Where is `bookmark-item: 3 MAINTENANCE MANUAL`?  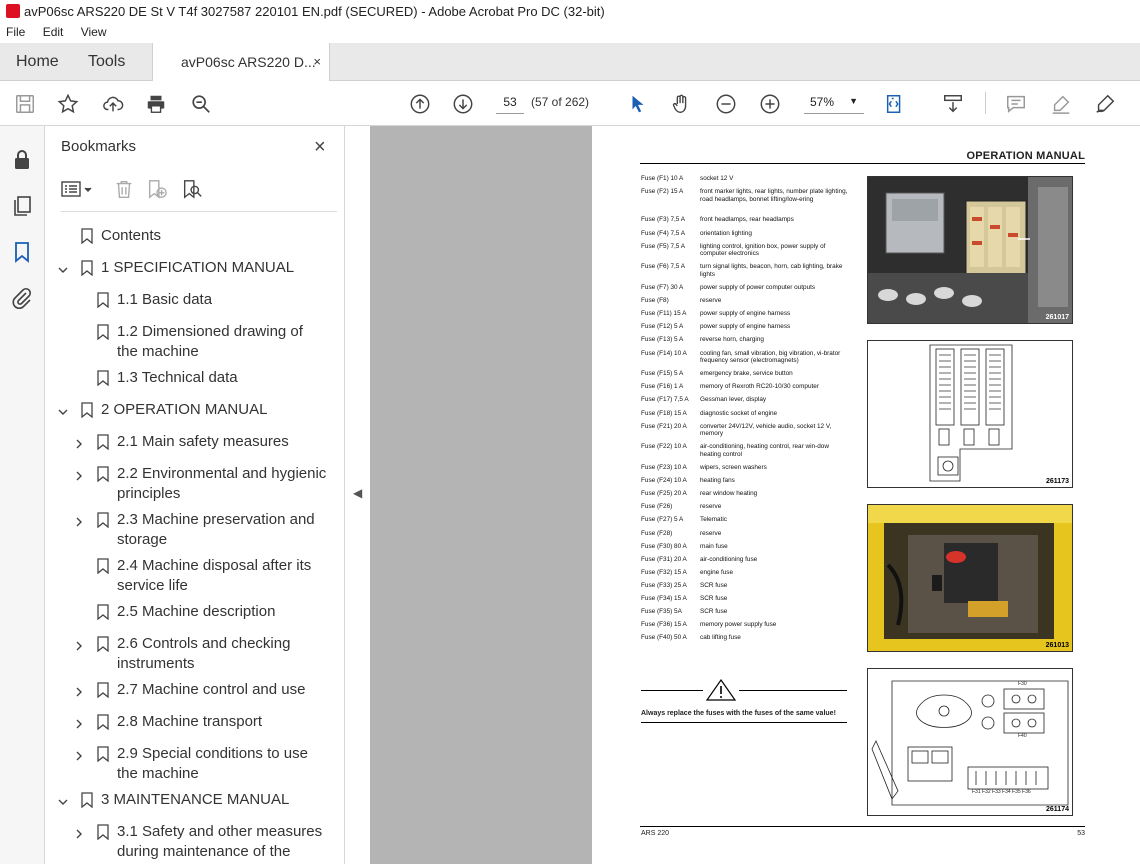
bookmark-item: 3 MAINTENANCE MANUAL is located at coordinates (192, 800).